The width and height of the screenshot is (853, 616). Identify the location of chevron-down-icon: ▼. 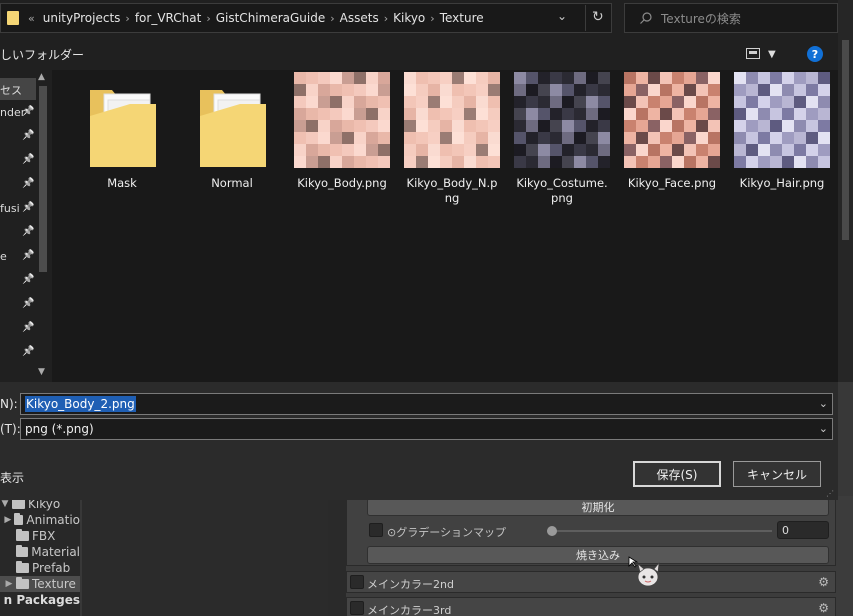
(772, 54).